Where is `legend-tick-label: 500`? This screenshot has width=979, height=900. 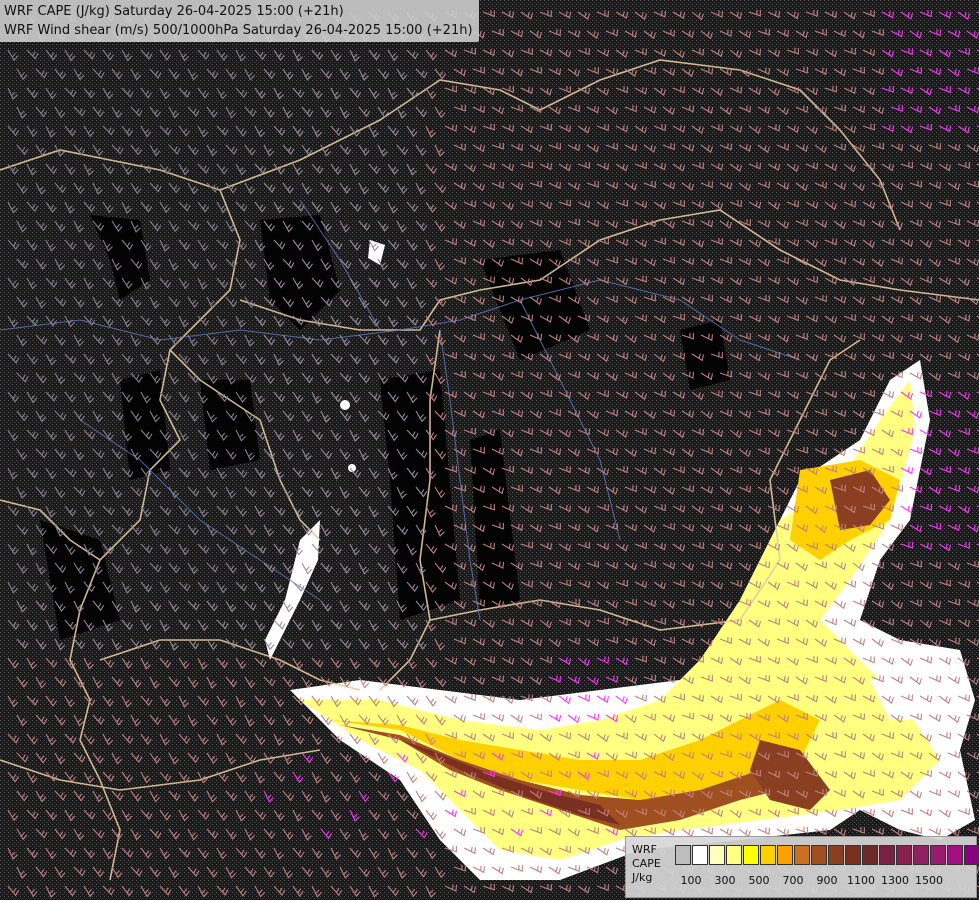
legend-tick-label: 500 is located at coordinates (759, 880).